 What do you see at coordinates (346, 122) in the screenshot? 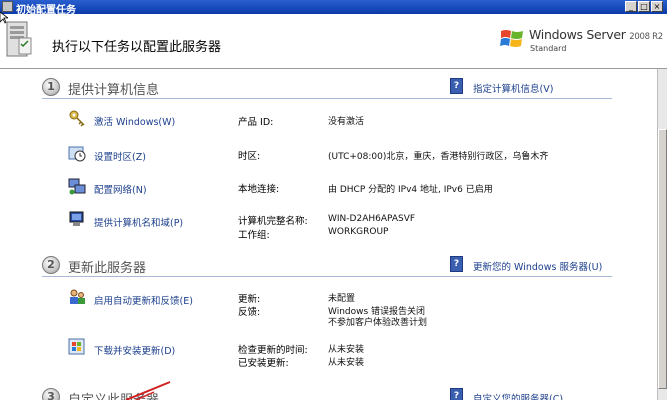
I see `info-value-product-id: 没有激活` at bounding box center [346, 122].